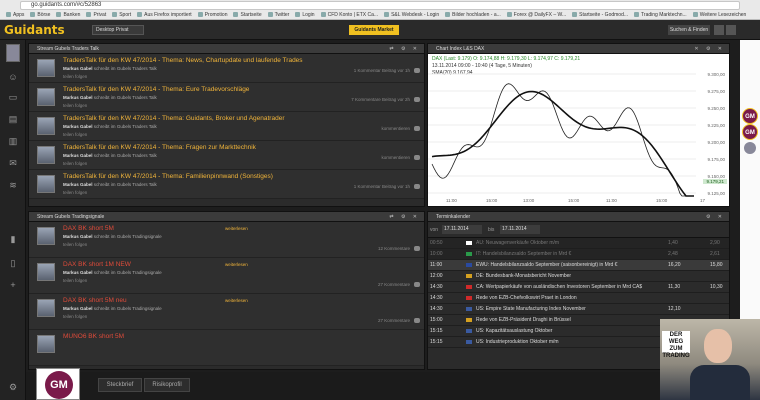 The image size is (760, 400). What do you see at coordinates (411, 15) in the screenshot?
I see `bookmark-item: S&L Webdesk - Login` at bounding box center [411, 15].